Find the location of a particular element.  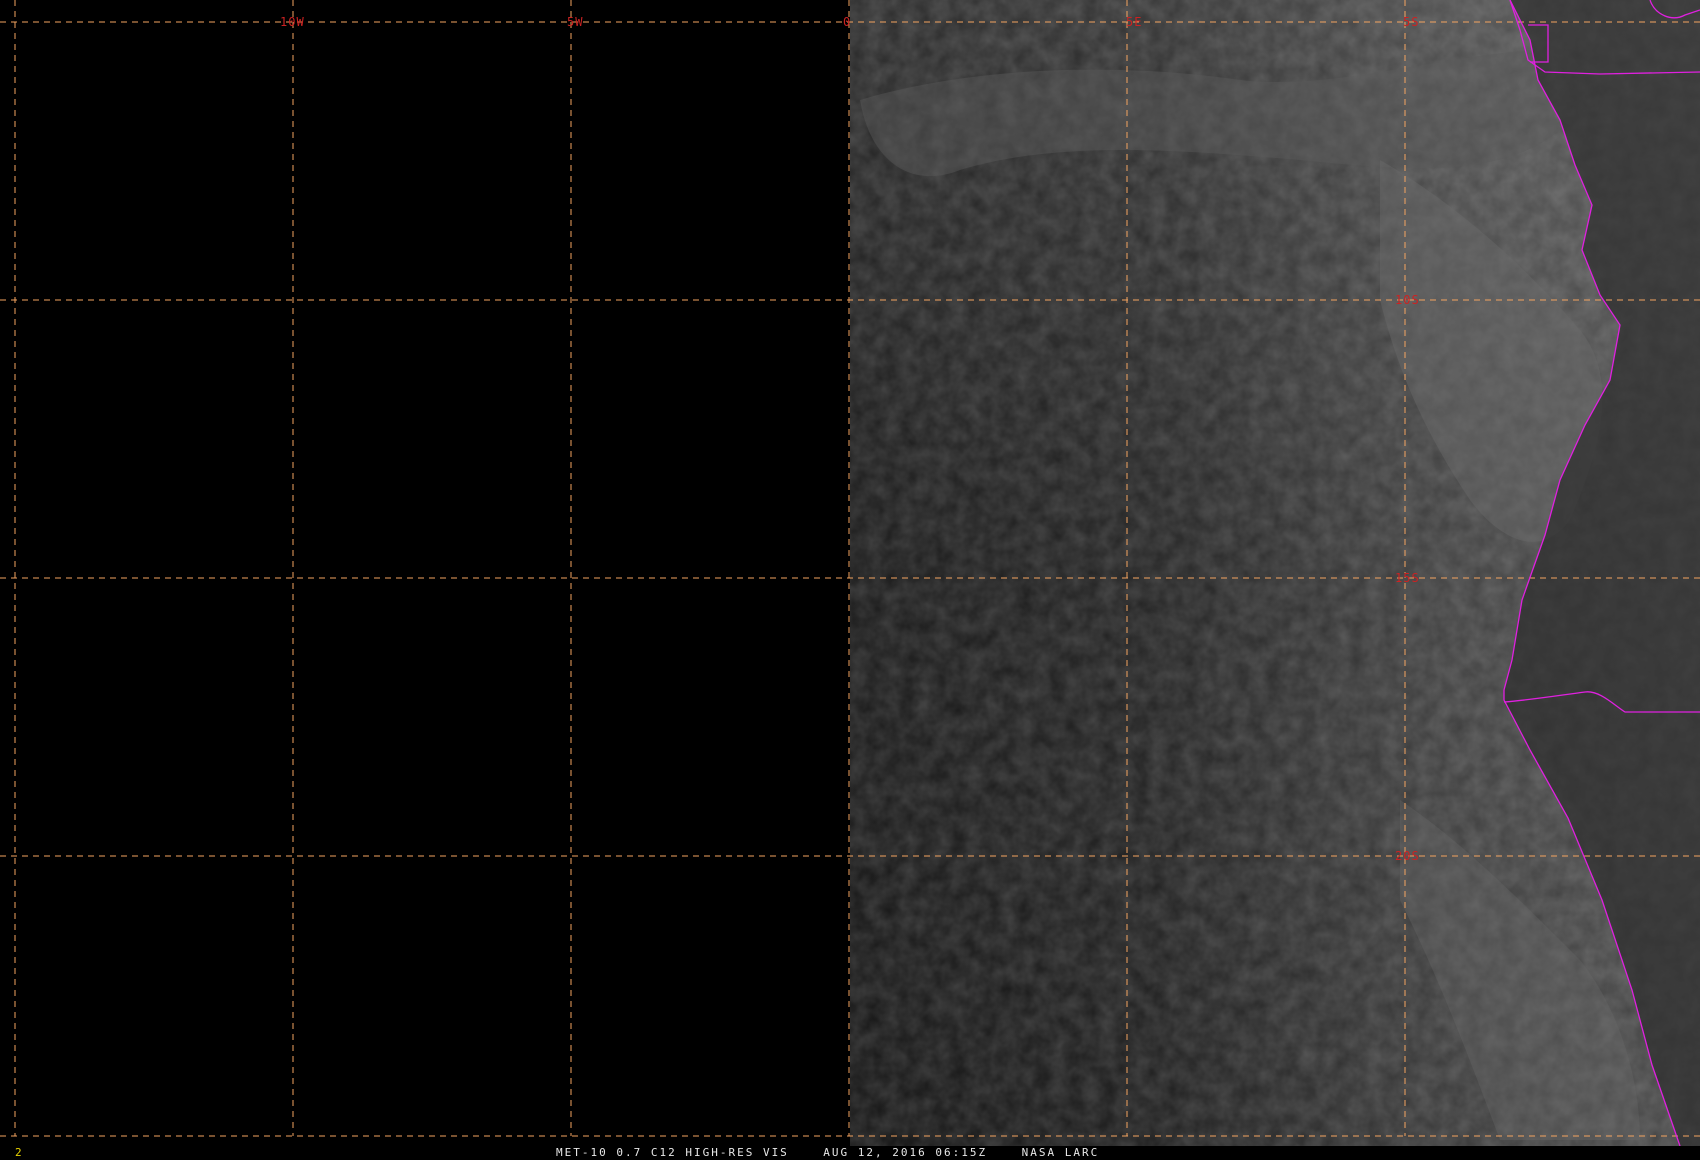

longitude-label-5e: 5E is located at coordinates (1134, 22).